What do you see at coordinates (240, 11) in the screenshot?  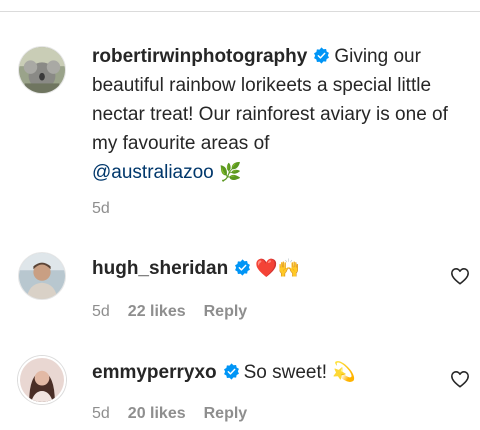 I see `top-divider` at bounding box center [240, 11].